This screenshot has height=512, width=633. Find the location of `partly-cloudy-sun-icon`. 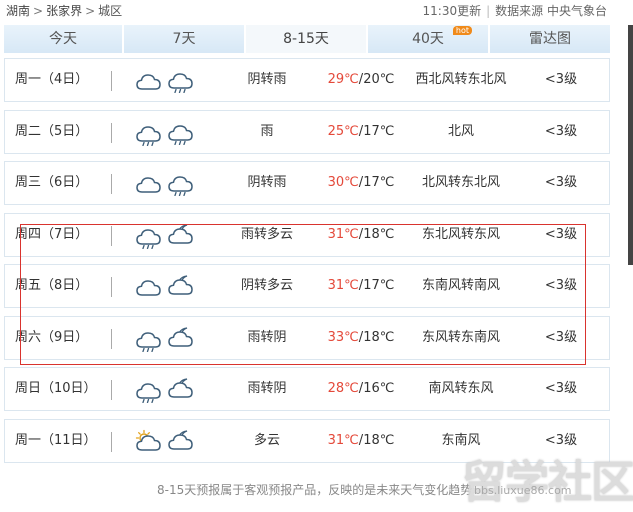

partly-cloudy-sun-icon is located at coordinates (149, 442).